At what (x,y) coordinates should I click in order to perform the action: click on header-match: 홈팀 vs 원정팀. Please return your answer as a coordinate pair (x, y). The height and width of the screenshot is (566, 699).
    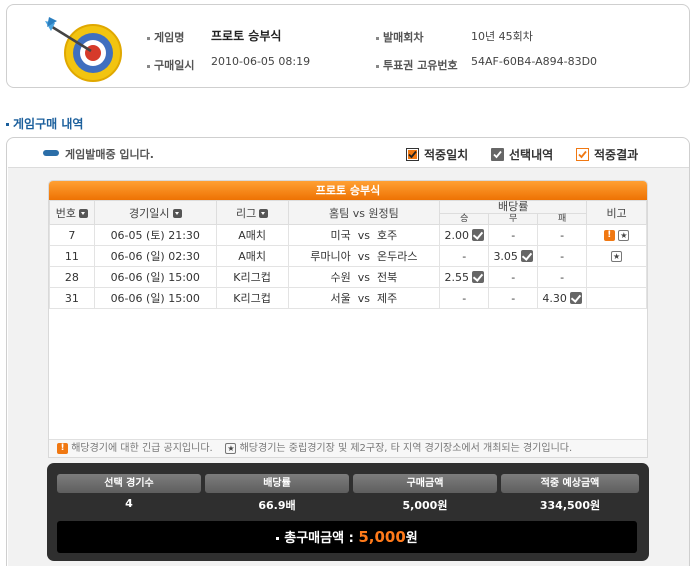
    Looking at the image, I should click on (364, 212).